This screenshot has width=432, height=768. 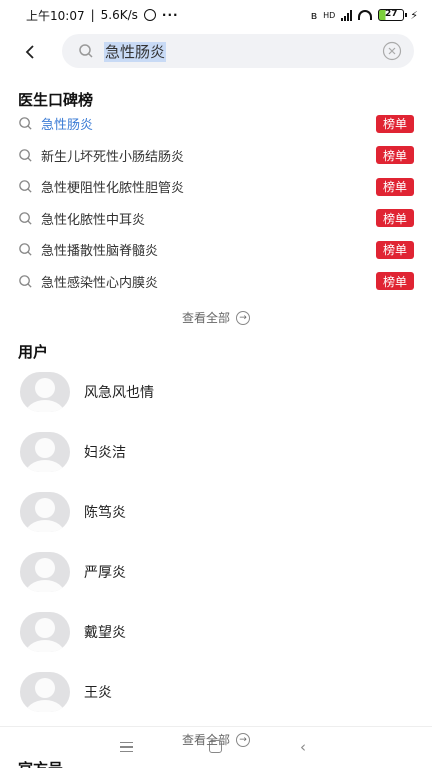 What do you see at coordinates (393, 15) in the screenshot?
I see `battery-icon: 27` at bounding box center [393, 15].